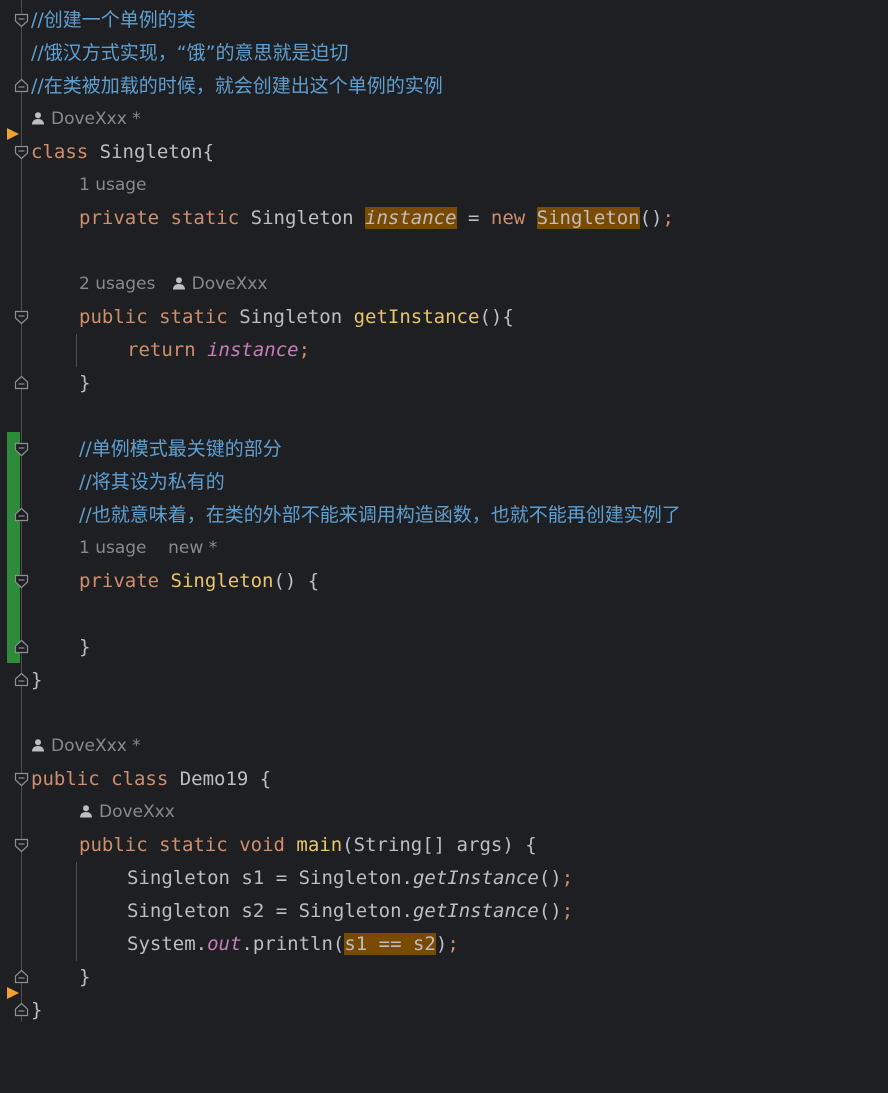 This screenshot has width=888, height=1093. I want to click on class-ref: System., so click(167, 944).